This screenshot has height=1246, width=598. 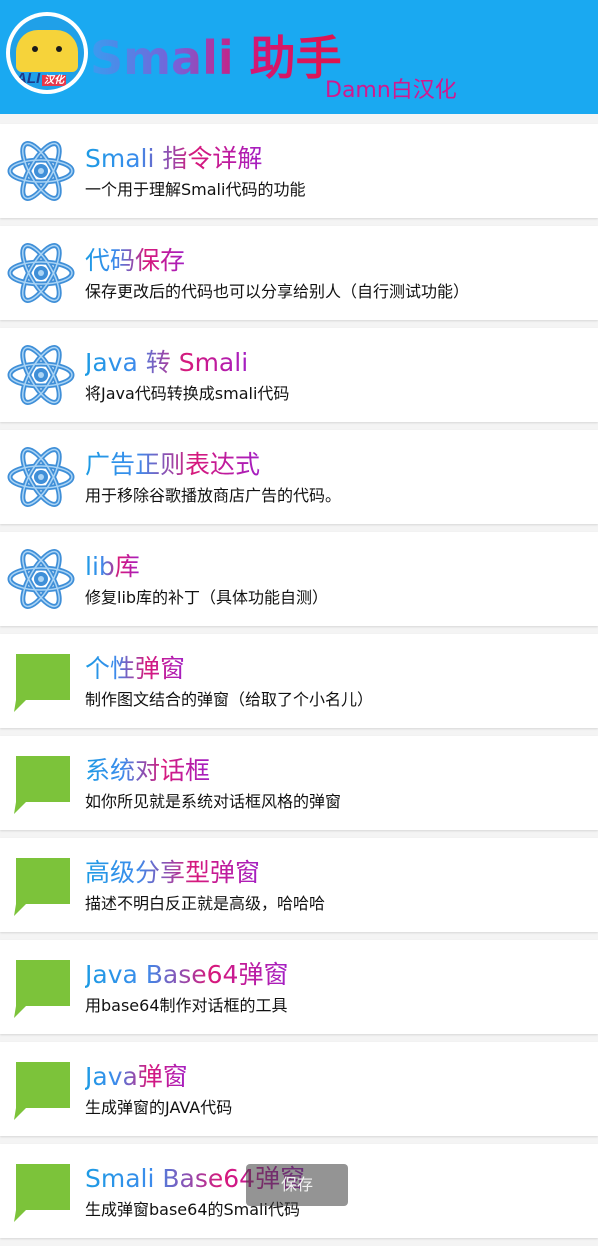 I want to click on logo-text: ALI 汉化, so click(x=41, y=78).